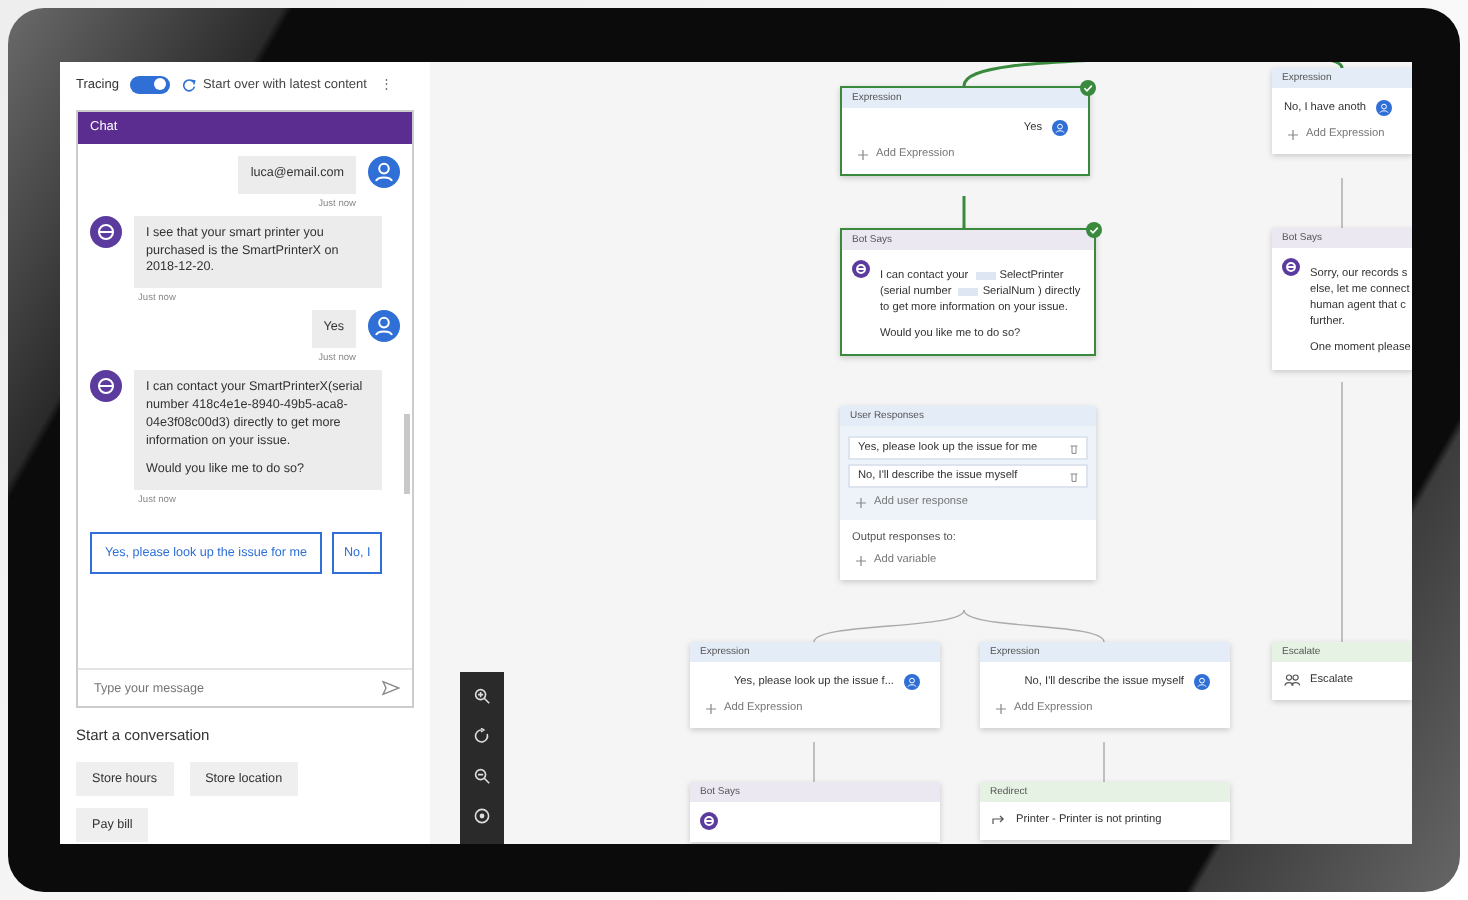 The image size is (1468, 900). Describe the element at coordinates (999, 820) in the screenshot. I see `redirect-icon` at that location.